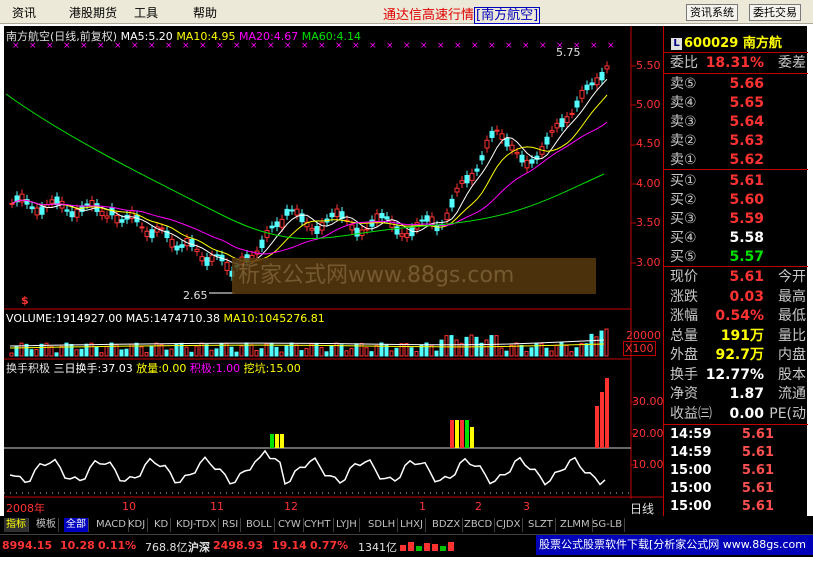 The width and height of the screenshot is (813, 564). I want to click on indicator-tab: KD, so click(162, 525).